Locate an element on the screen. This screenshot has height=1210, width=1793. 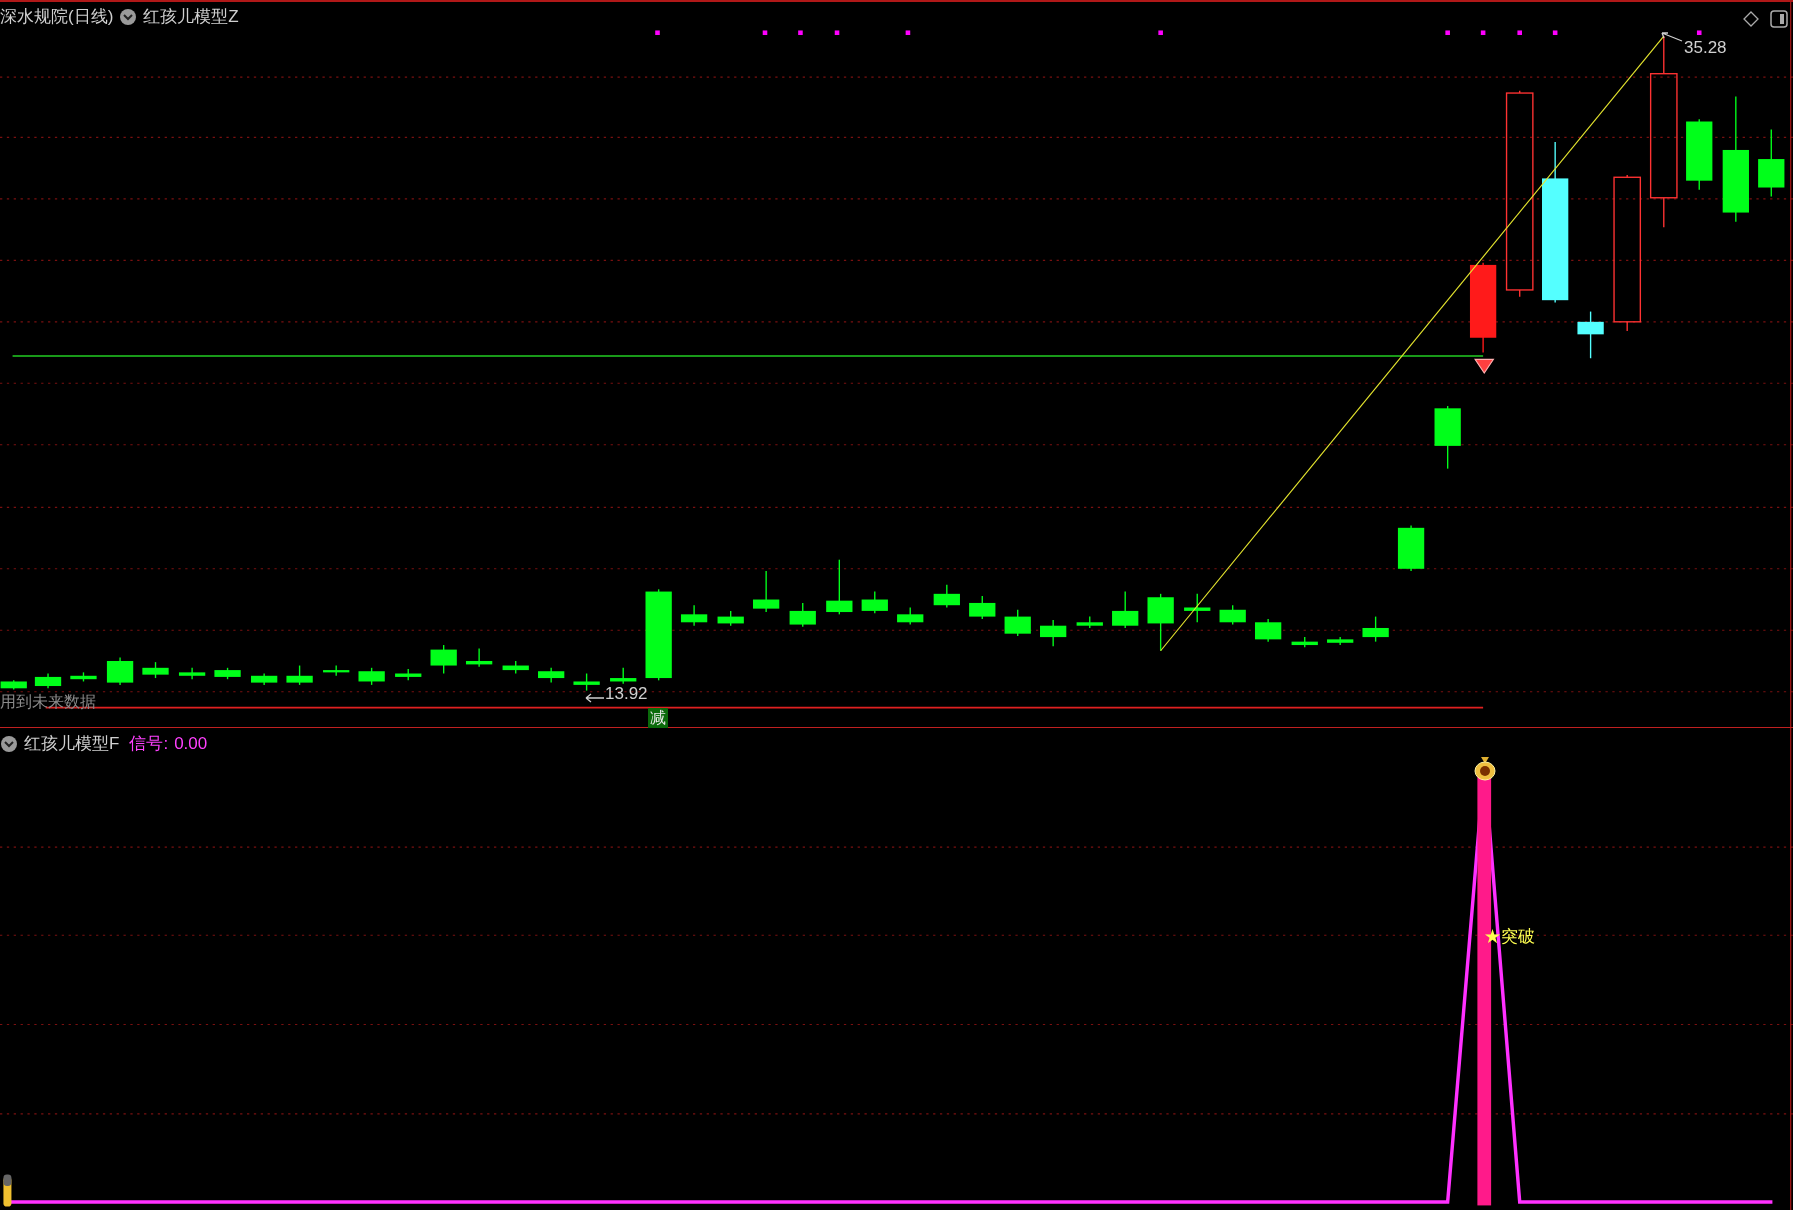
arrow-icon is located at coordinates (595, 698).